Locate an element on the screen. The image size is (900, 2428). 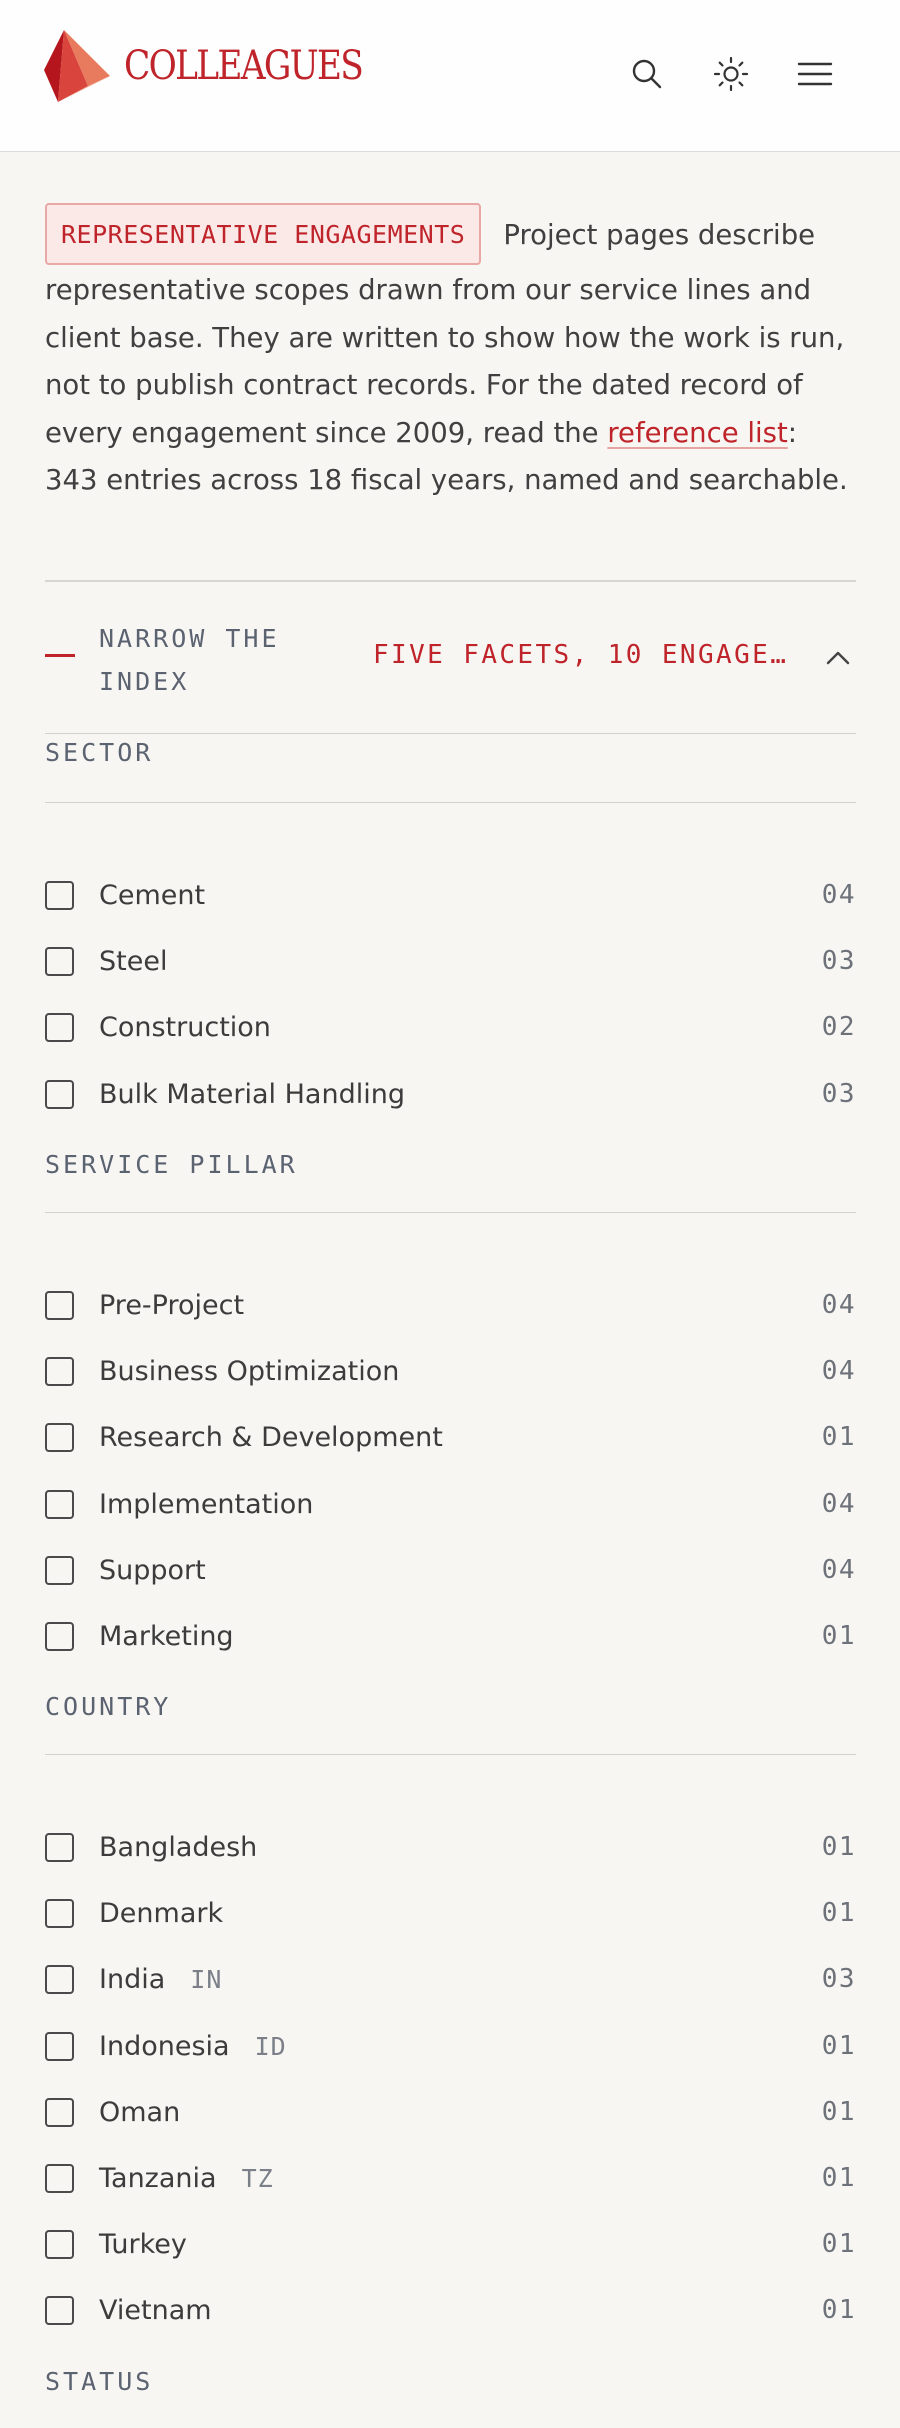
option-label: Vietnam is located at coordinates (155, 2310).